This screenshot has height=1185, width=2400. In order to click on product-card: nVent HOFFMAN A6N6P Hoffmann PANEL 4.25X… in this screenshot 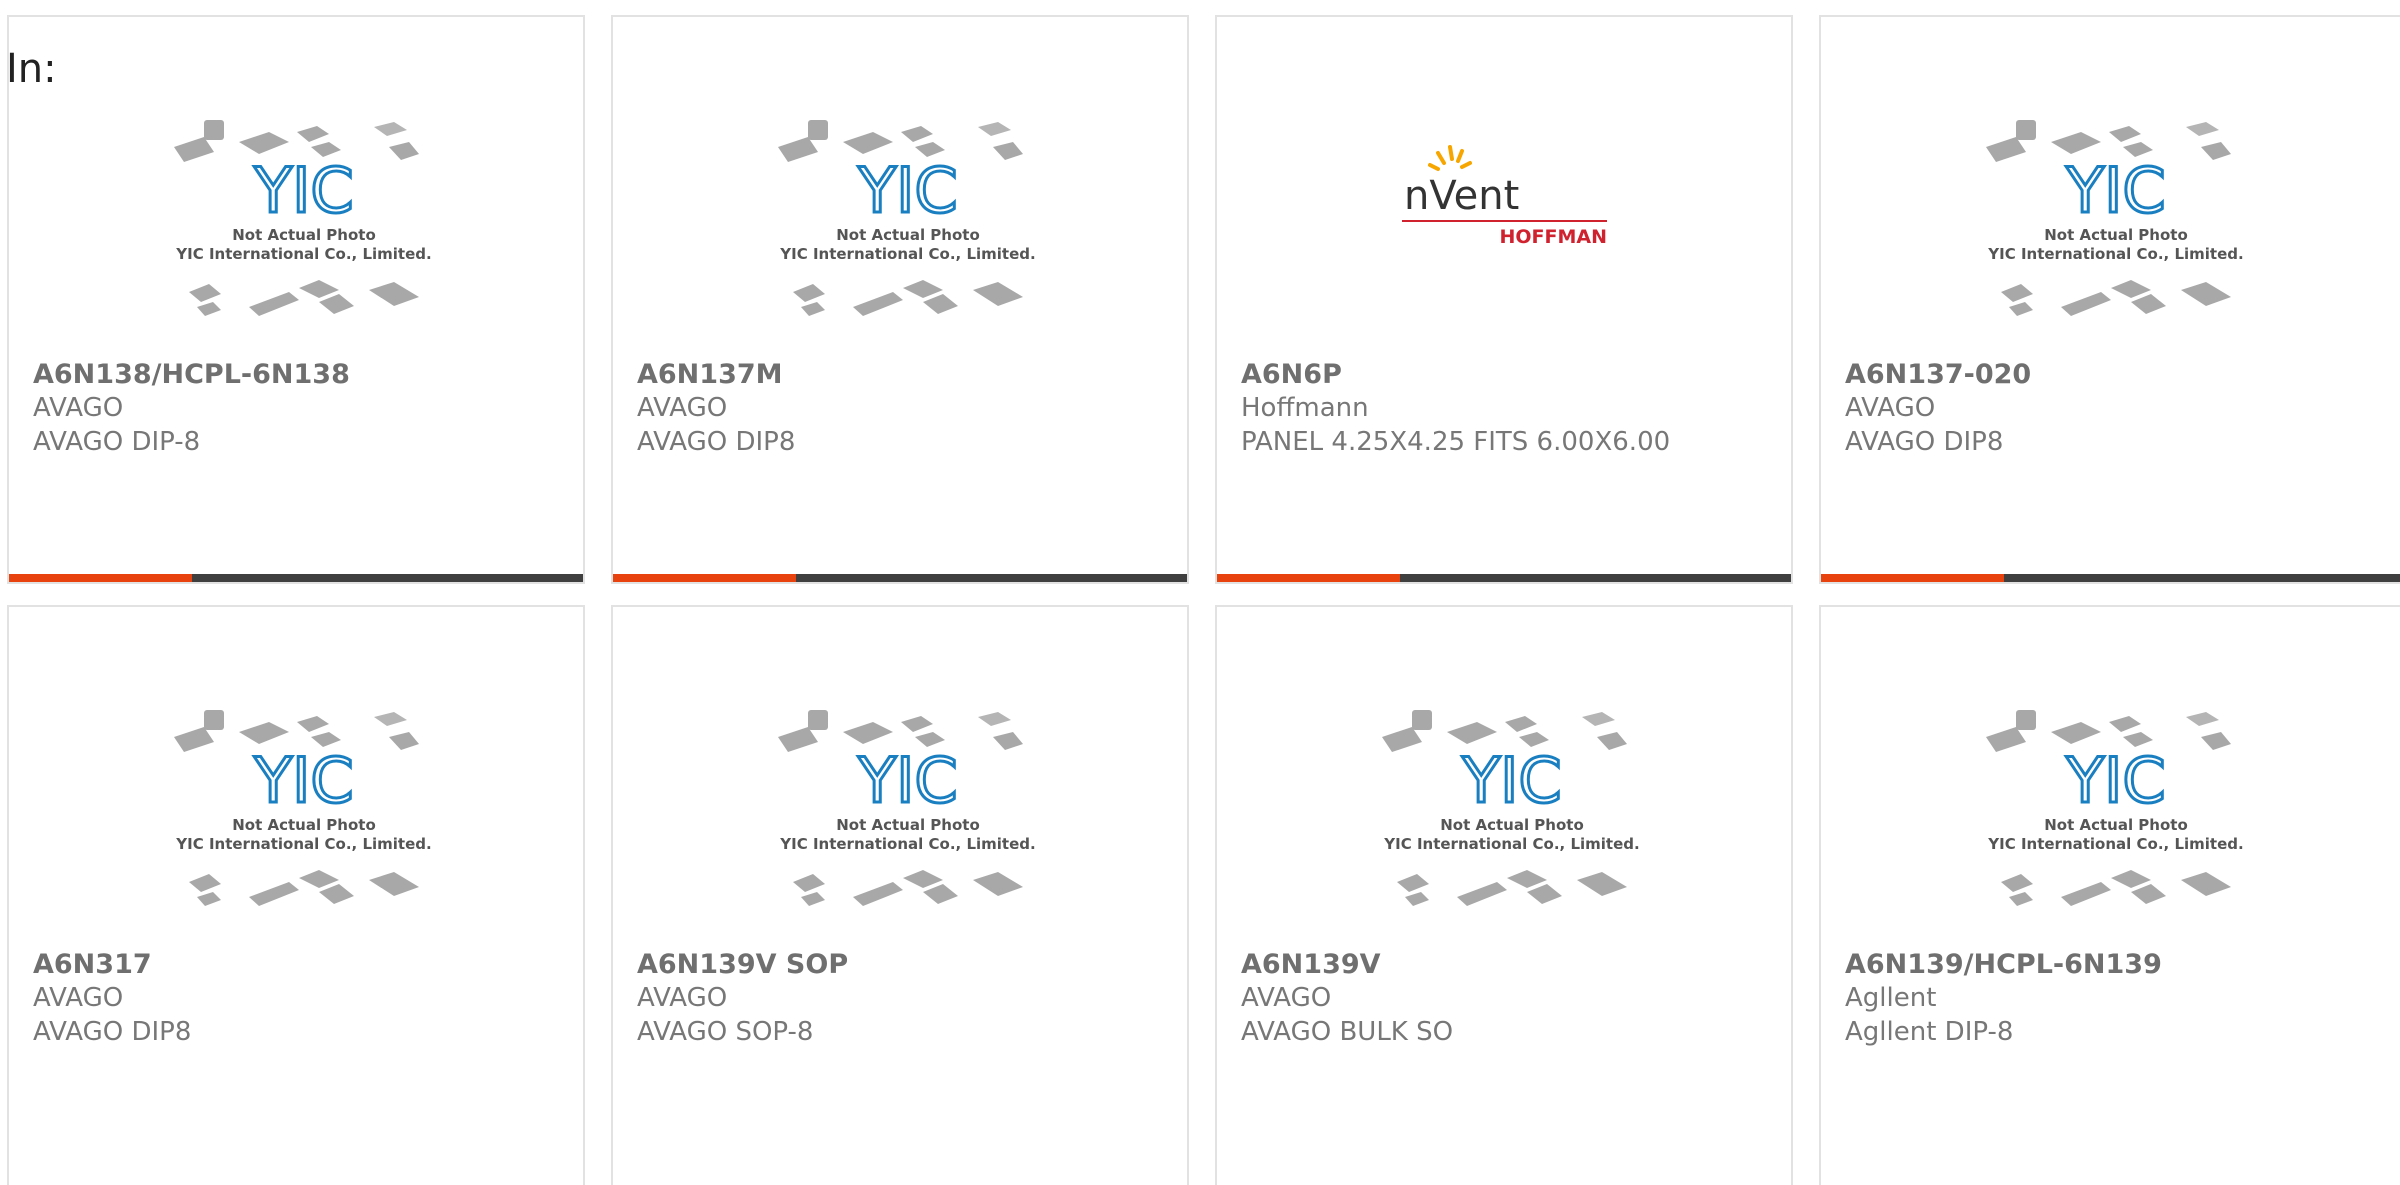, I will do `click(1504, 299)`.